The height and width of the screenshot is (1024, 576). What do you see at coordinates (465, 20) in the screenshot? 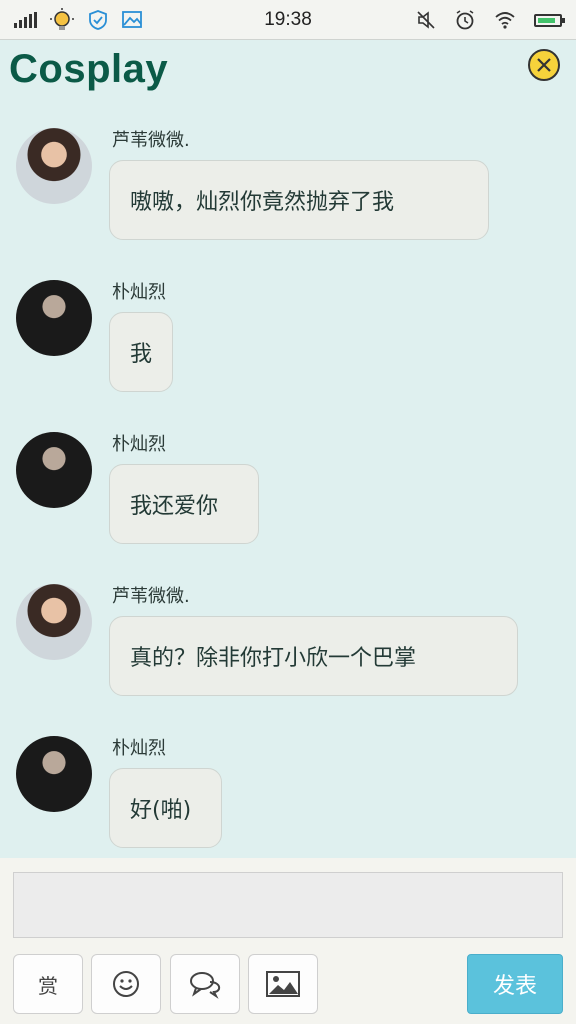
I see `alarm-icon` at bounding box center [465, 20].